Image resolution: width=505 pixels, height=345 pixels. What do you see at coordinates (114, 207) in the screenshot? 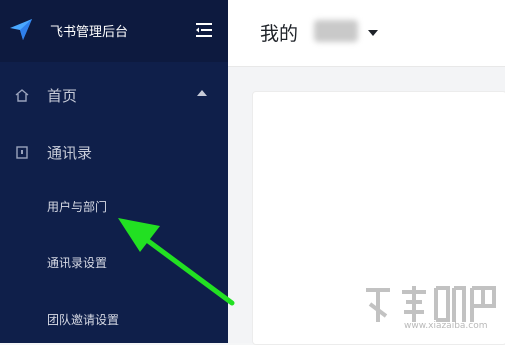
I see `sidebar-subitem-users-departments: 用户与部门` at bounding box center [114, 207].